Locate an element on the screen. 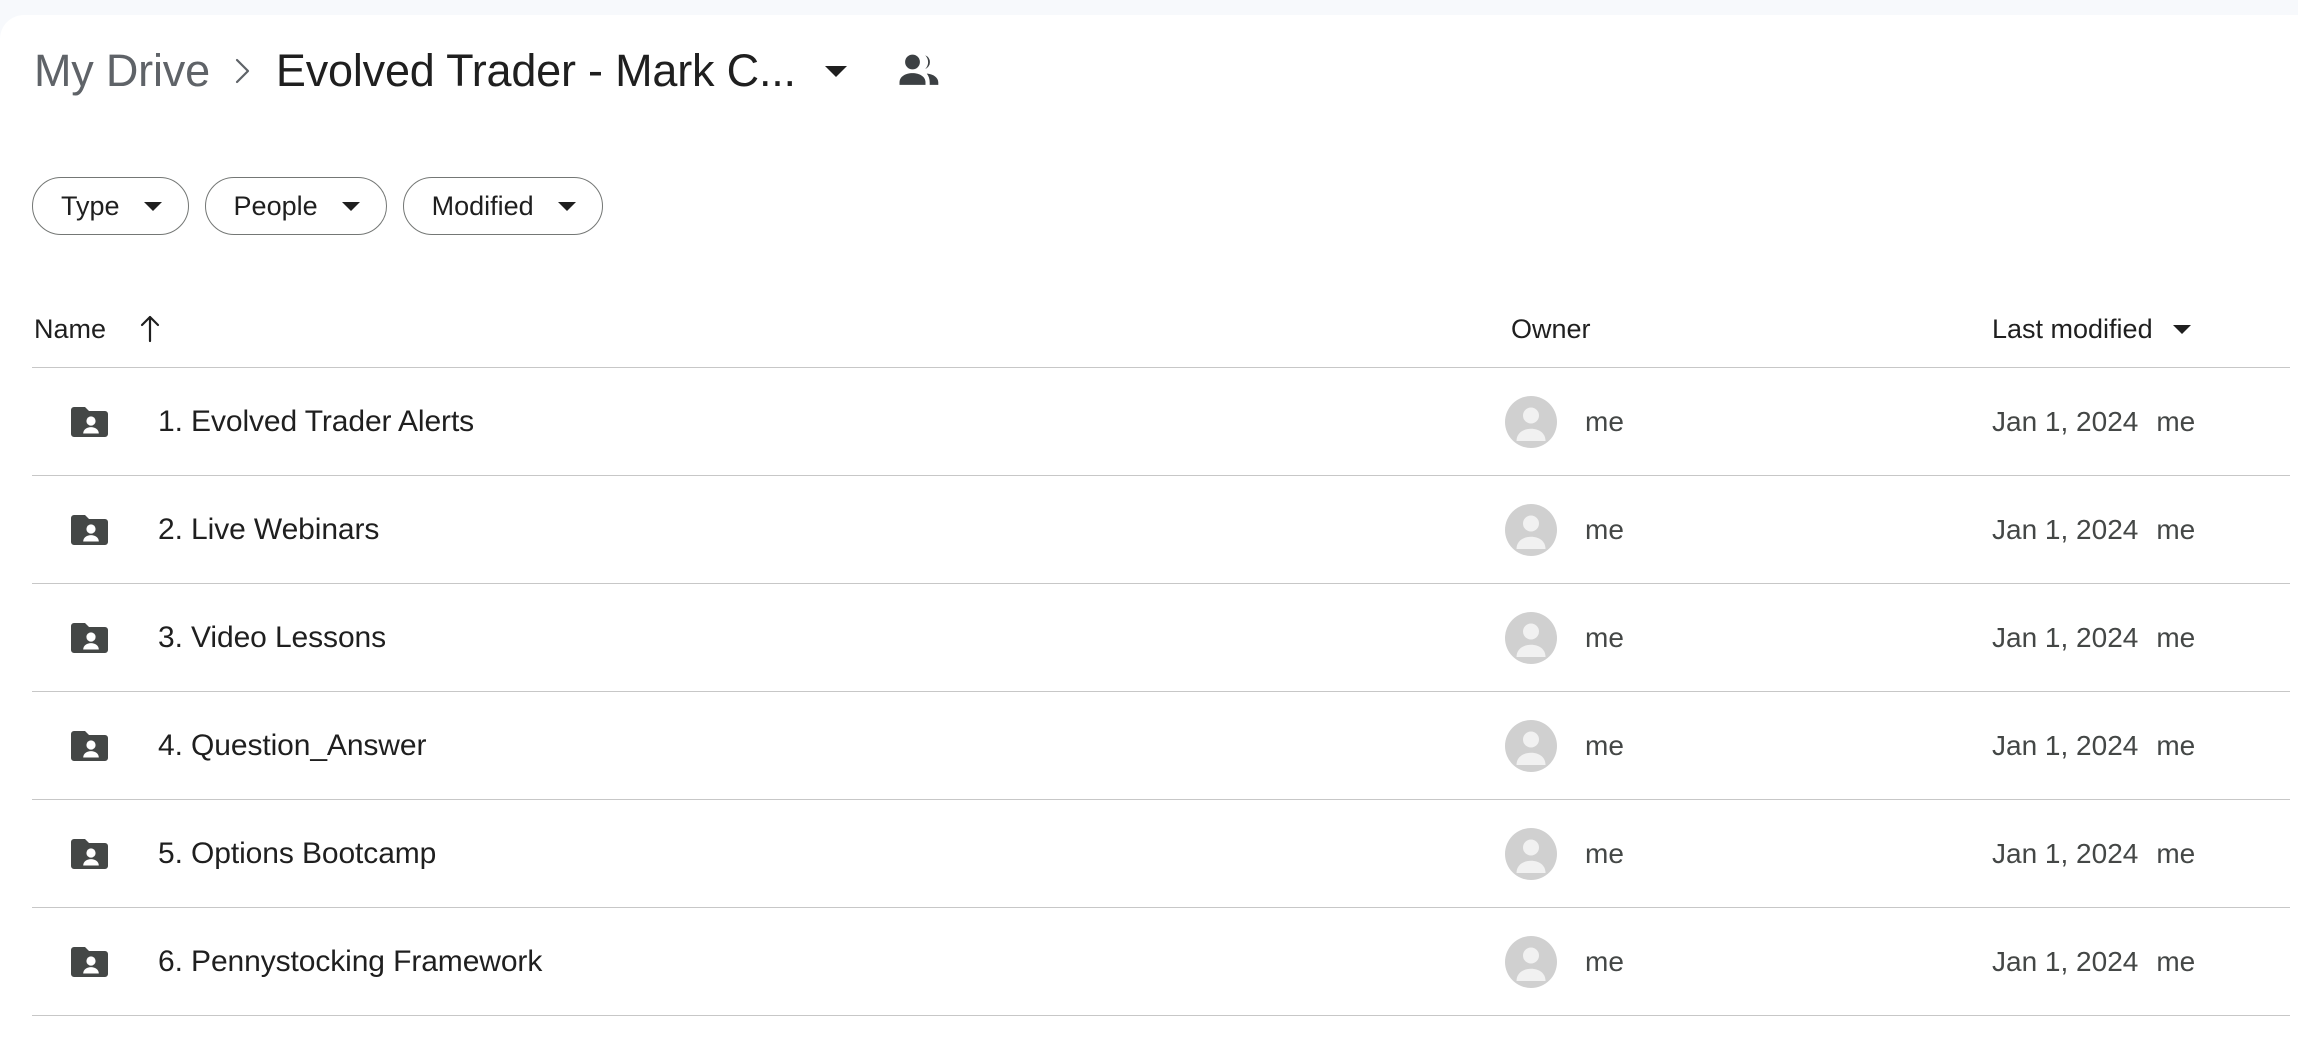  column-header-last-modified: Last modified is located at coordinates (2092, 329).